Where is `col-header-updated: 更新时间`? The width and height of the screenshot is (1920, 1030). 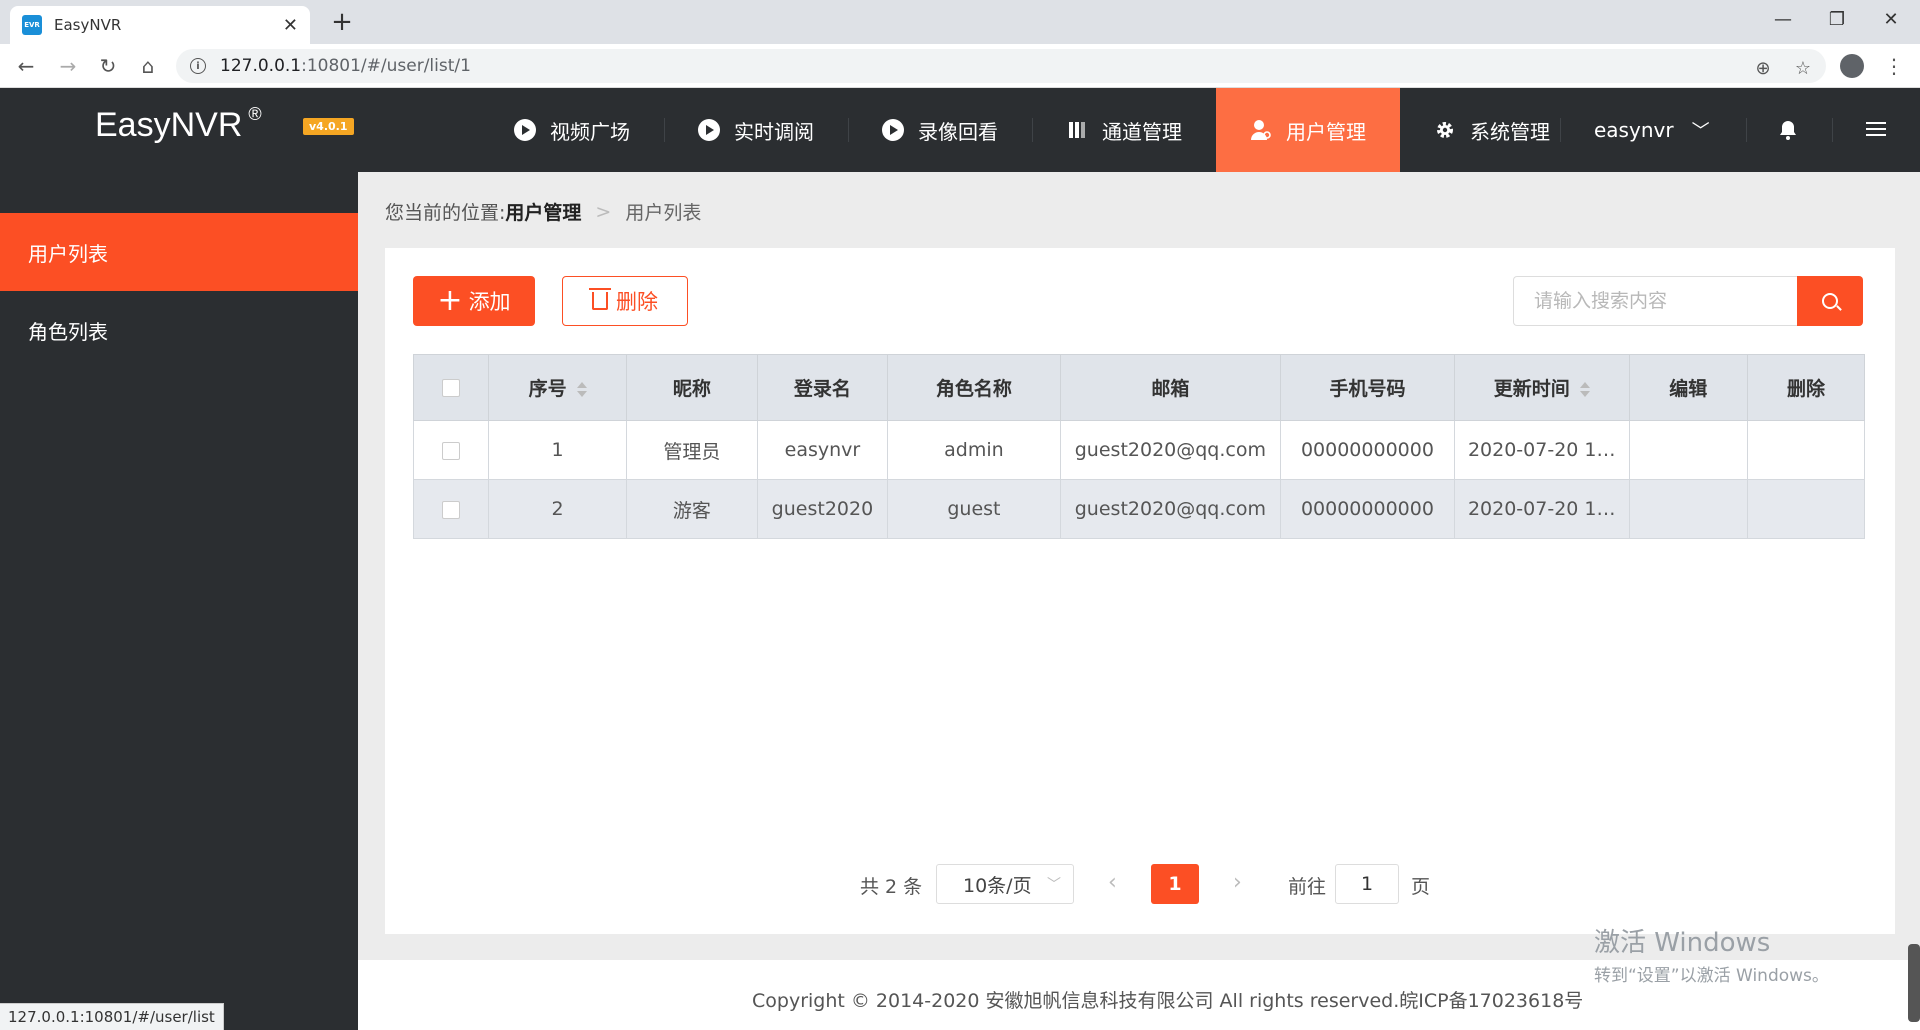 col-header-updated: 更新时间 is located at coordinates (1541, 387).